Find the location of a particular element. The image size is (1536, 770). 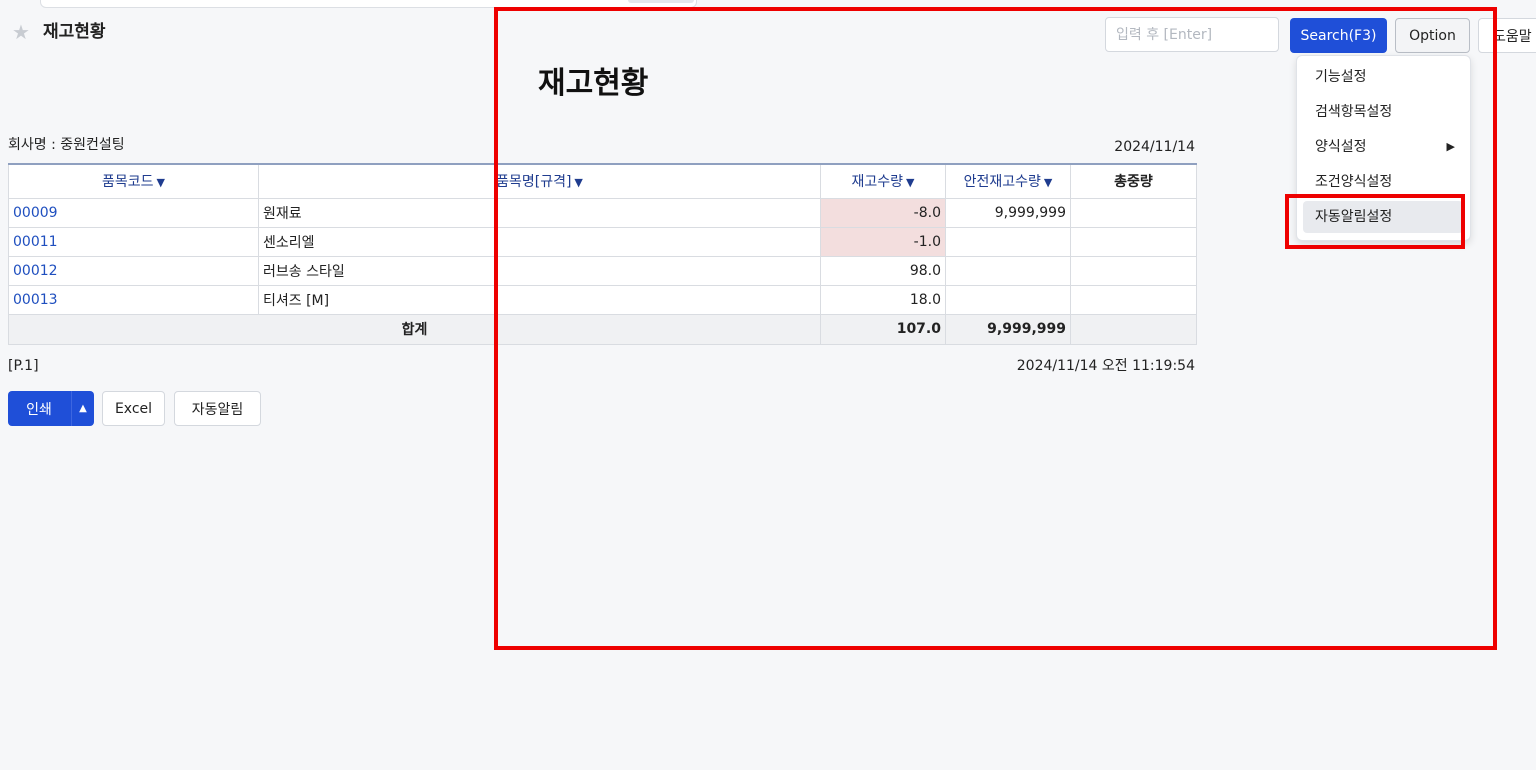

auto-alarm-button: 자동알림 is located at coordinates (217, 408).